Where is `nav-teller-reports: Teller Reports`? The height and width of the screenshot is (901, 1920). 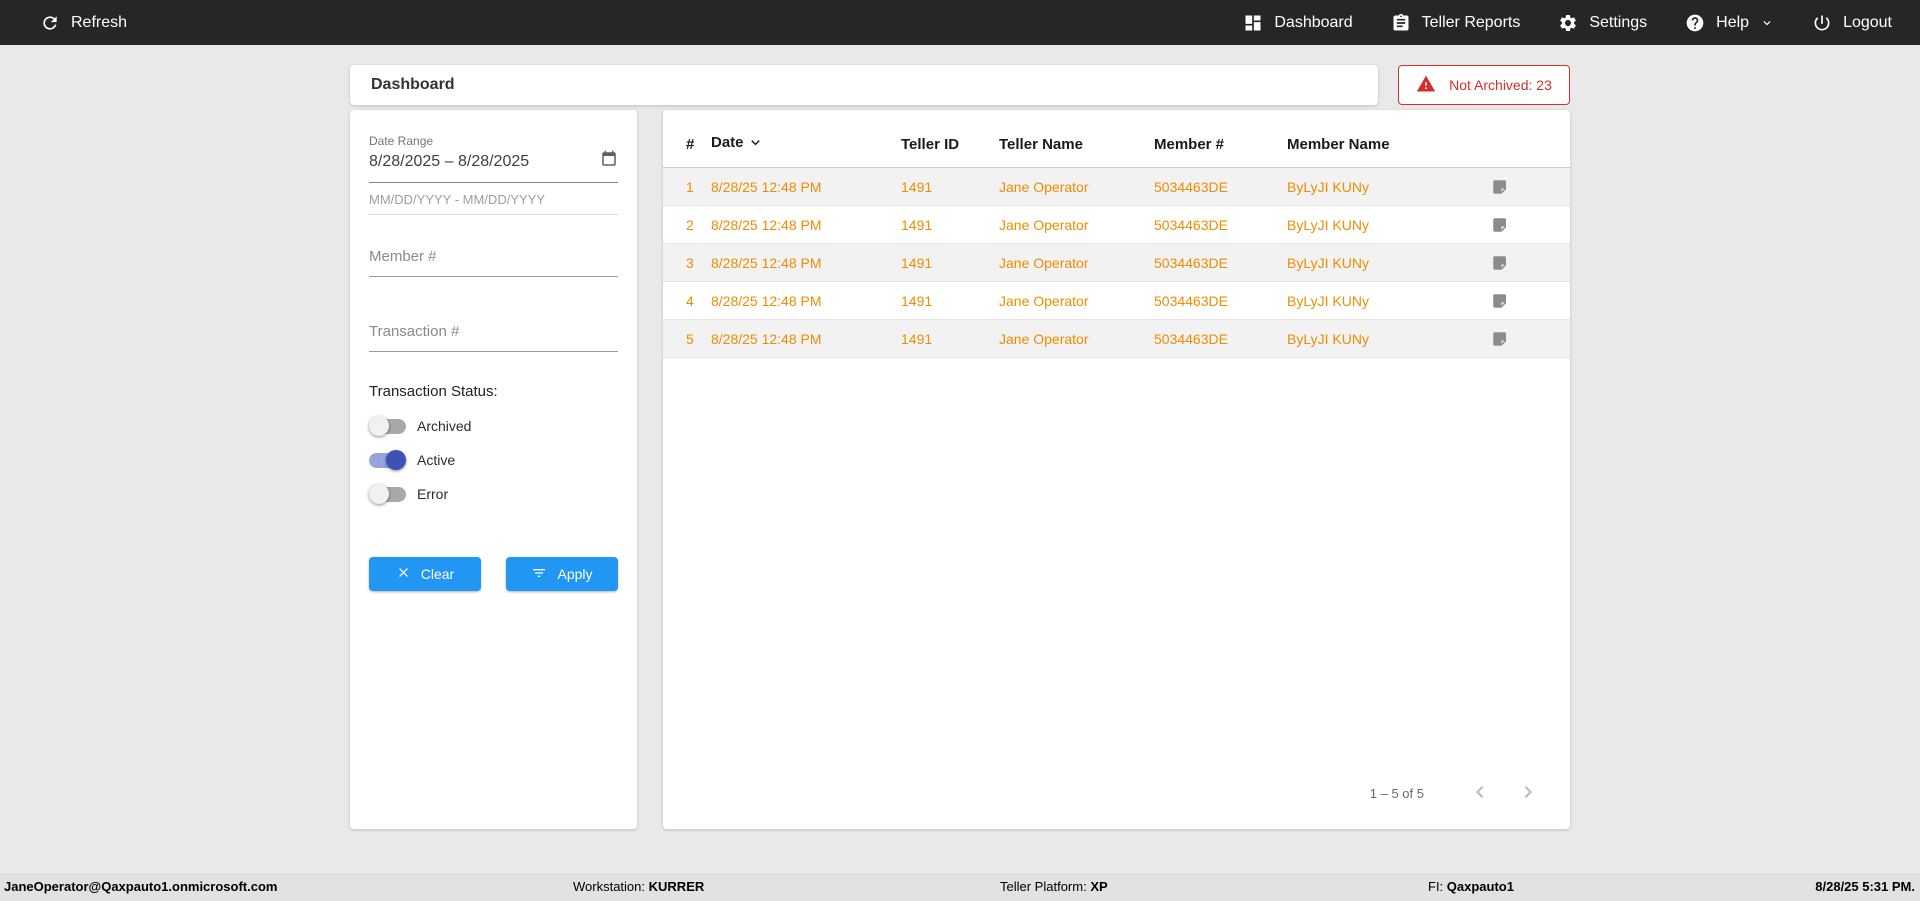 nav-teller-reports: Teller Reports is located at coordinates (1456, 23).